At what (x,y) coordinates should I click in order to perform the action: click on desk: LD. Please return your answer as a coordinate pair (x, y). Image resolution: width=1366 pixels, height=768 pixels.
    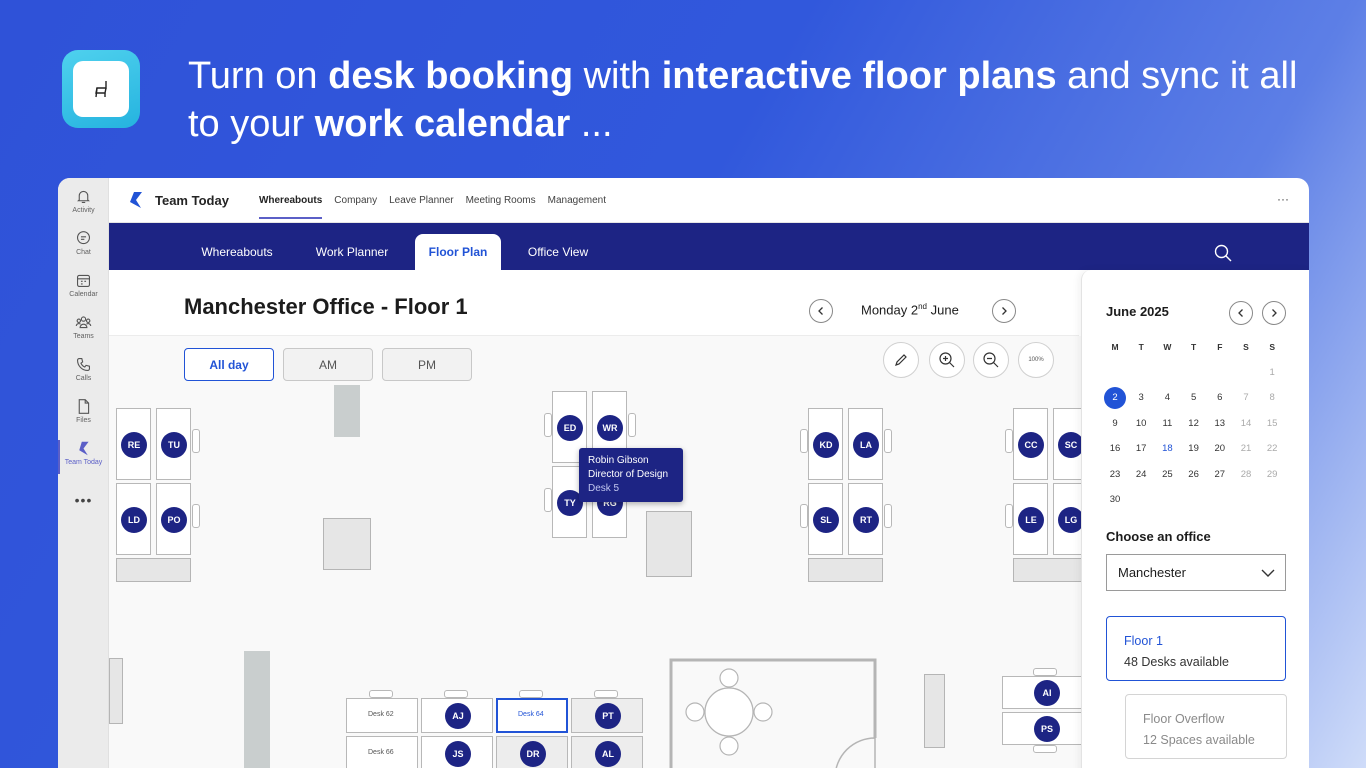
    Looking at the image, I should click on (133, 519).